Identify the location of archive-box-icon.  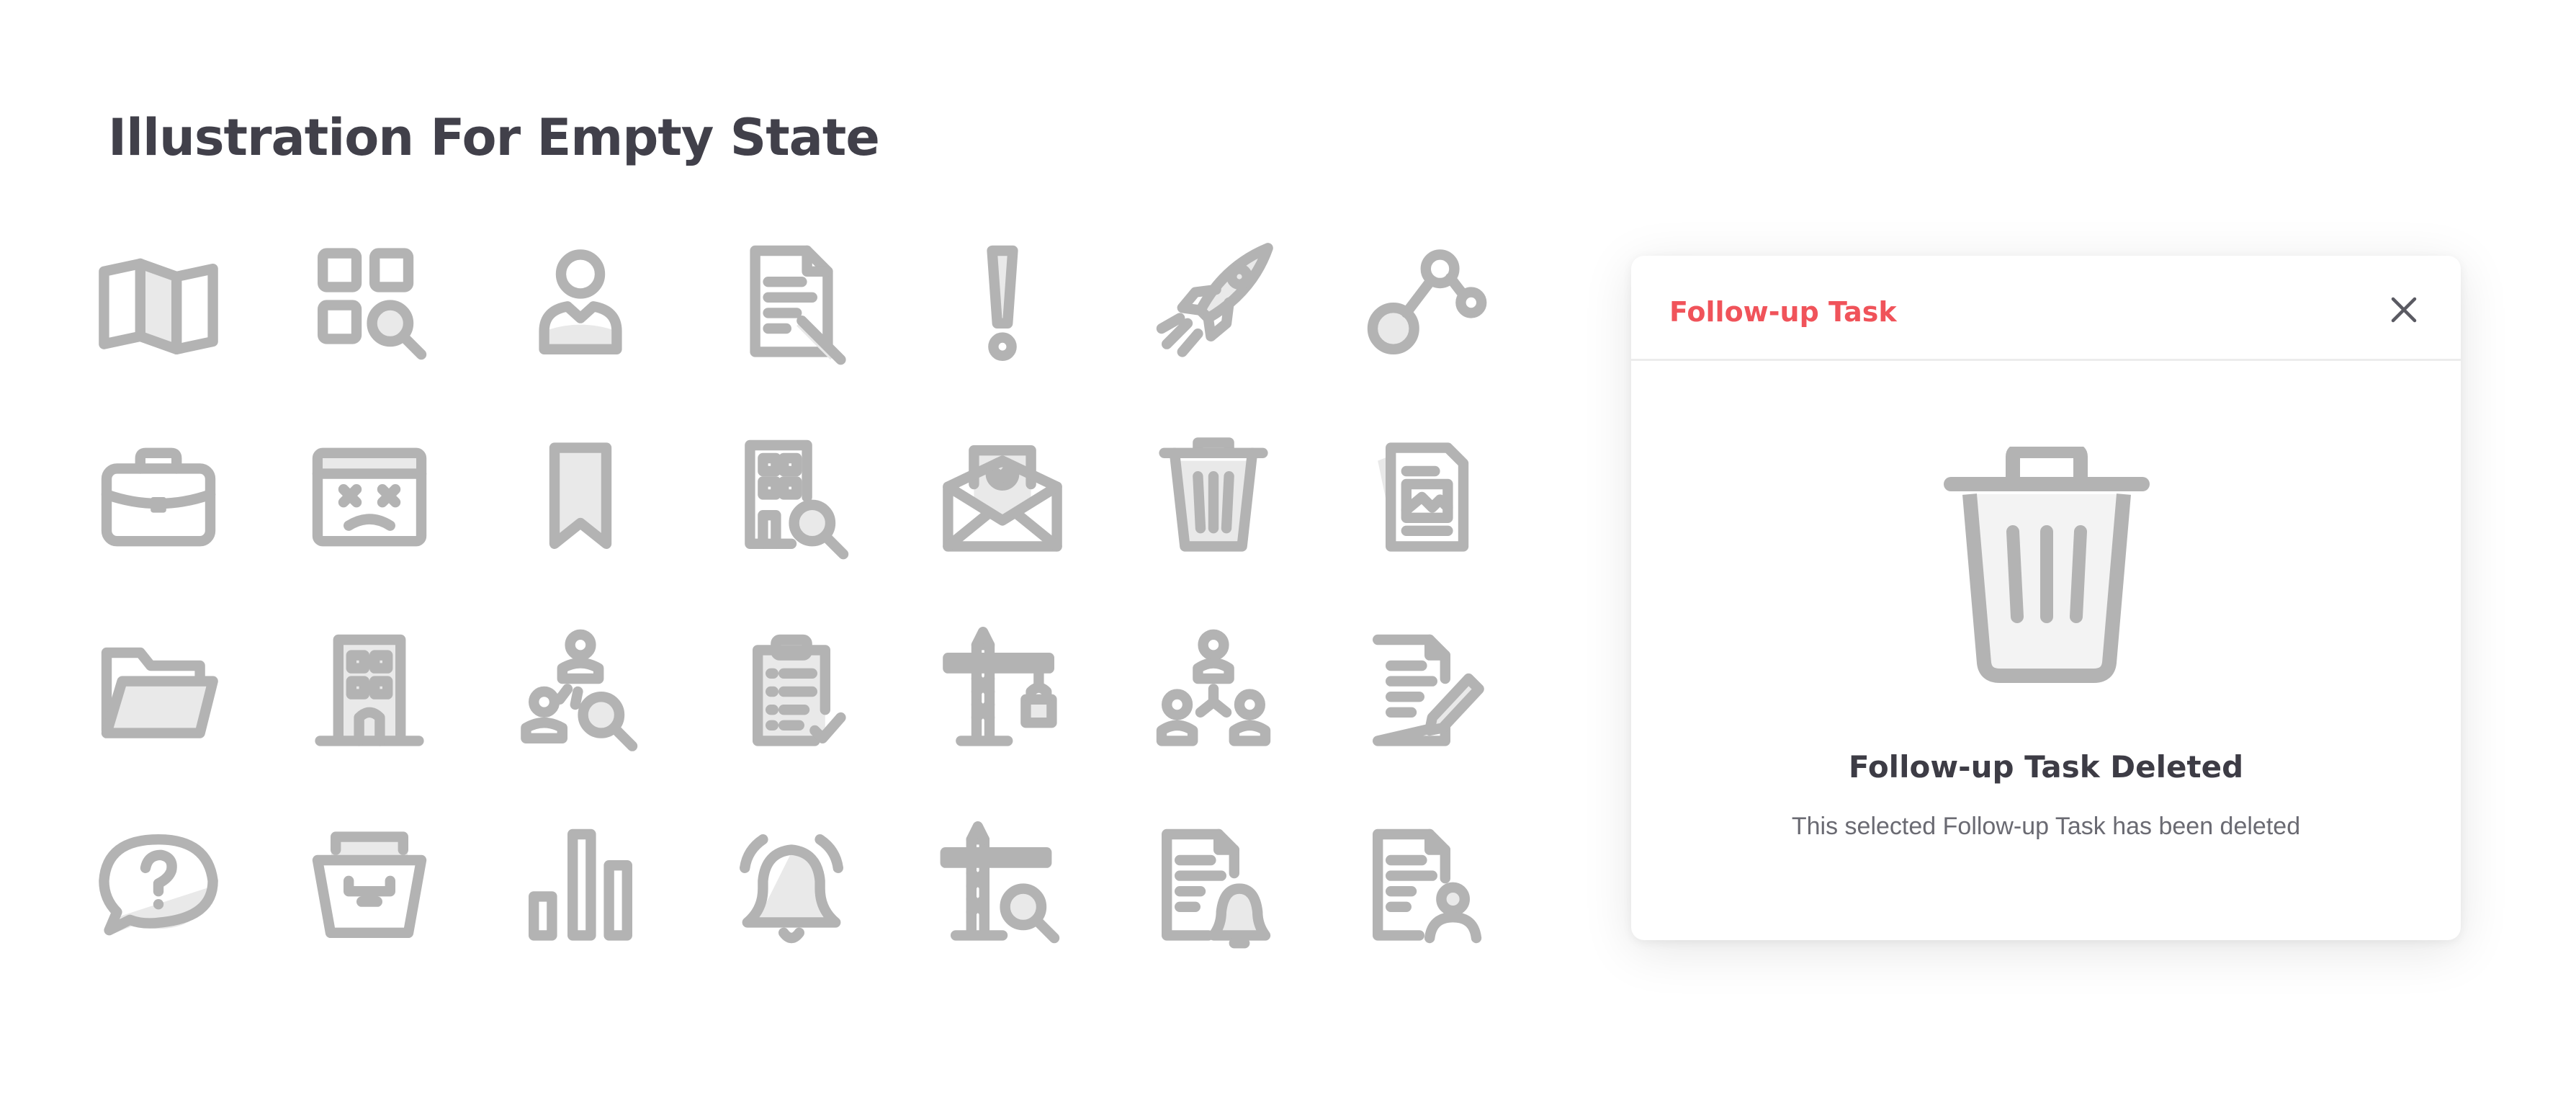
(369, 886).